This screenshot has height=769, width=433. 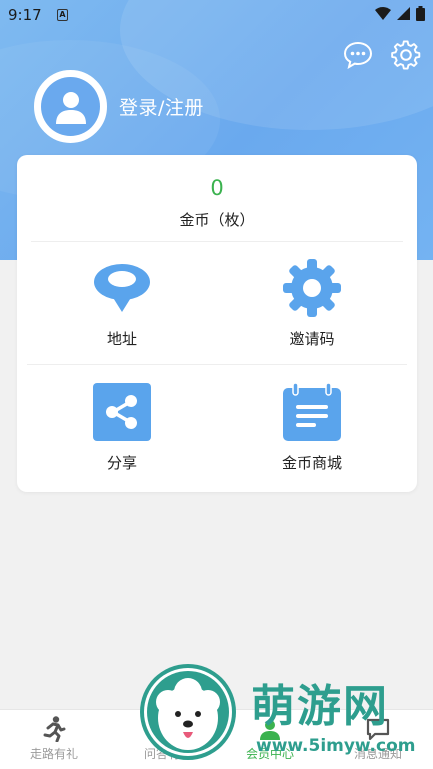 I want to click on login-area: 登录/注册, so click(x=119, y=106).